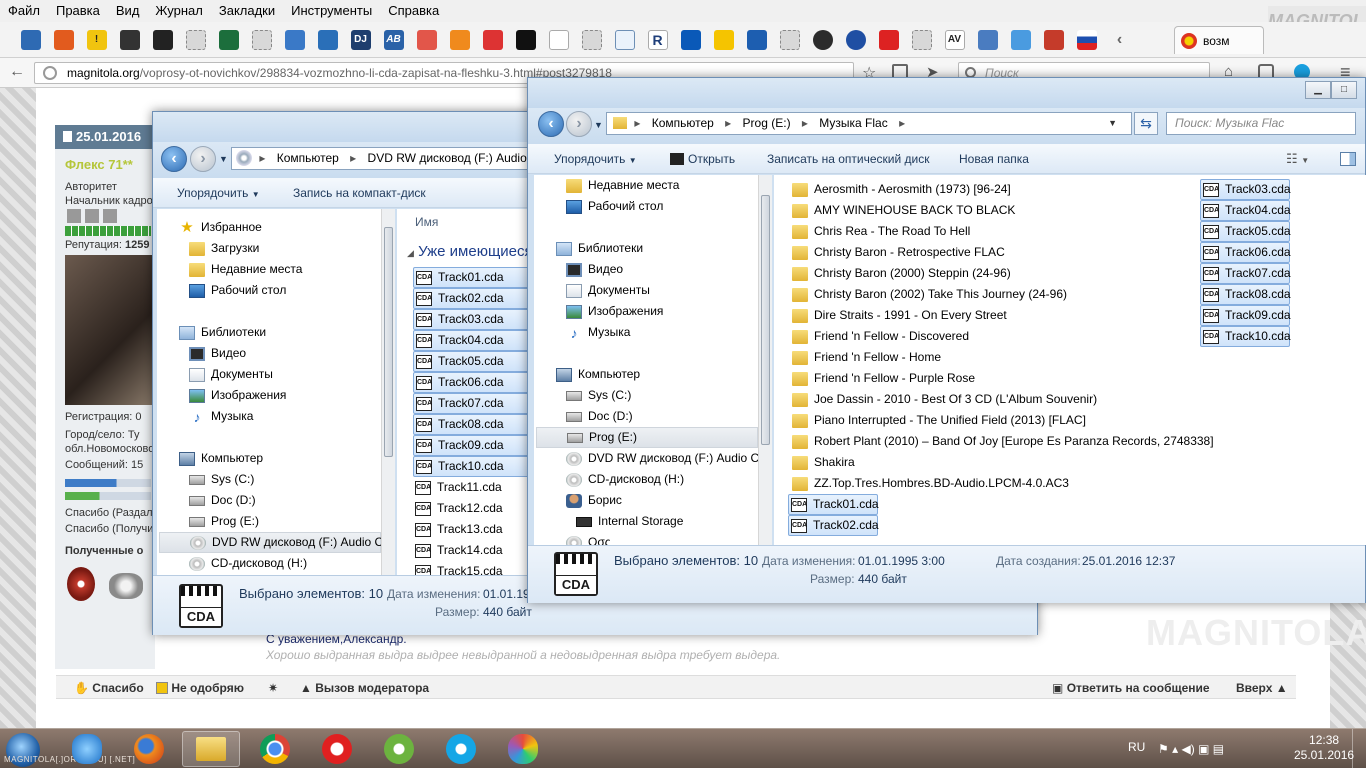 This screenshot has width=1366, height=768. Describe the element at coordinates (946, 93) in the screenshot. I see `window-titlebar` at that location.